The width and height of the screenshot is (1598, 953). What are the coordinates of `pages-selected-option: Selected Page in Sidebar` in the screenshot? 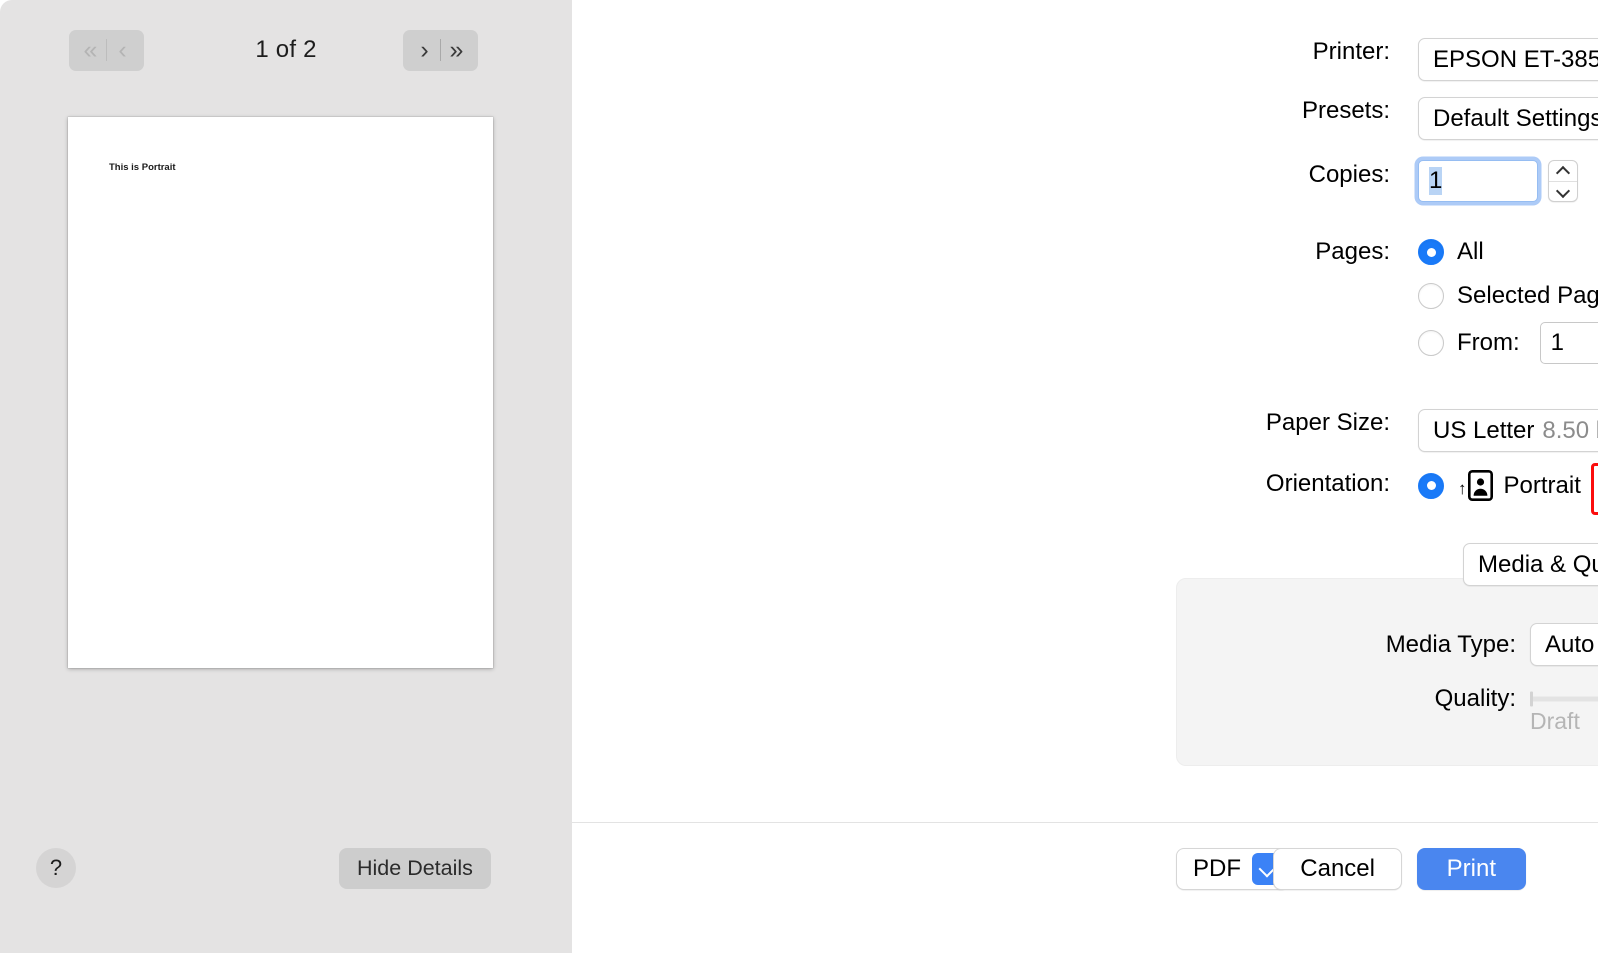 It's located at (1508, 296).